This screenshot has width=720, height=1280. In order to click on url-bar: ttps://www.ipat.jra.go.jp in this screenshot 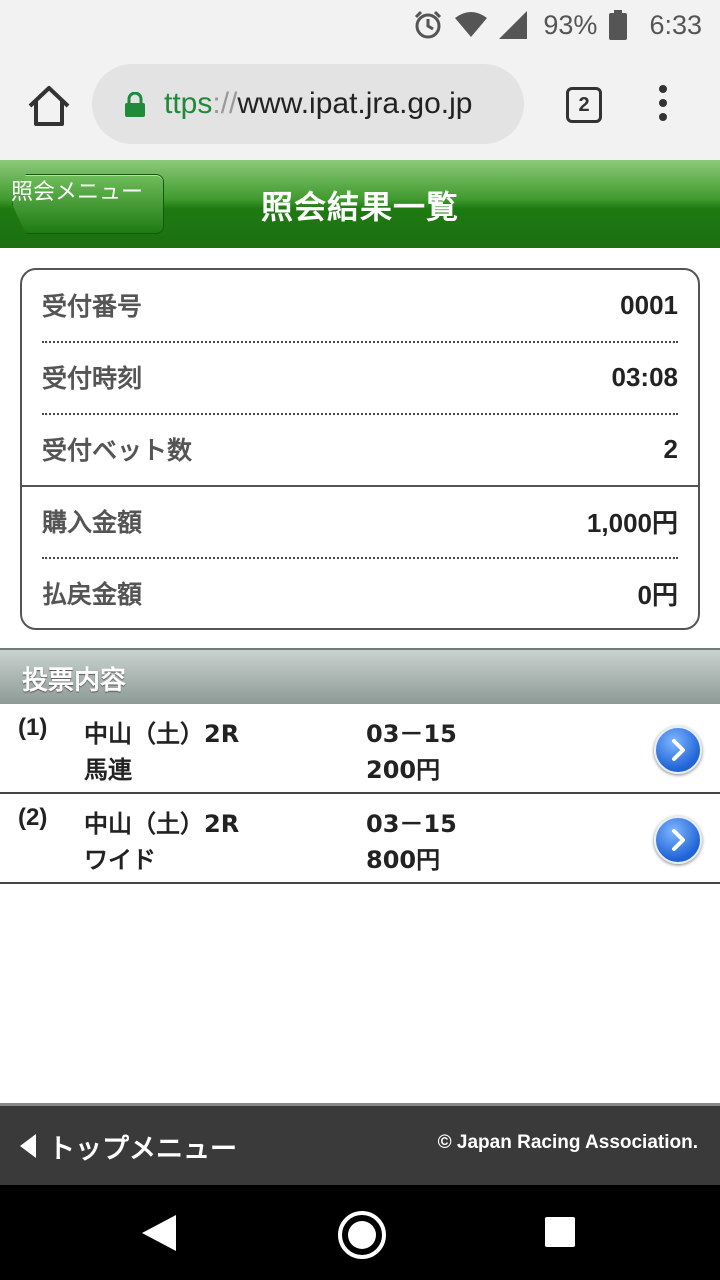, I will do `click(308, 104)`.